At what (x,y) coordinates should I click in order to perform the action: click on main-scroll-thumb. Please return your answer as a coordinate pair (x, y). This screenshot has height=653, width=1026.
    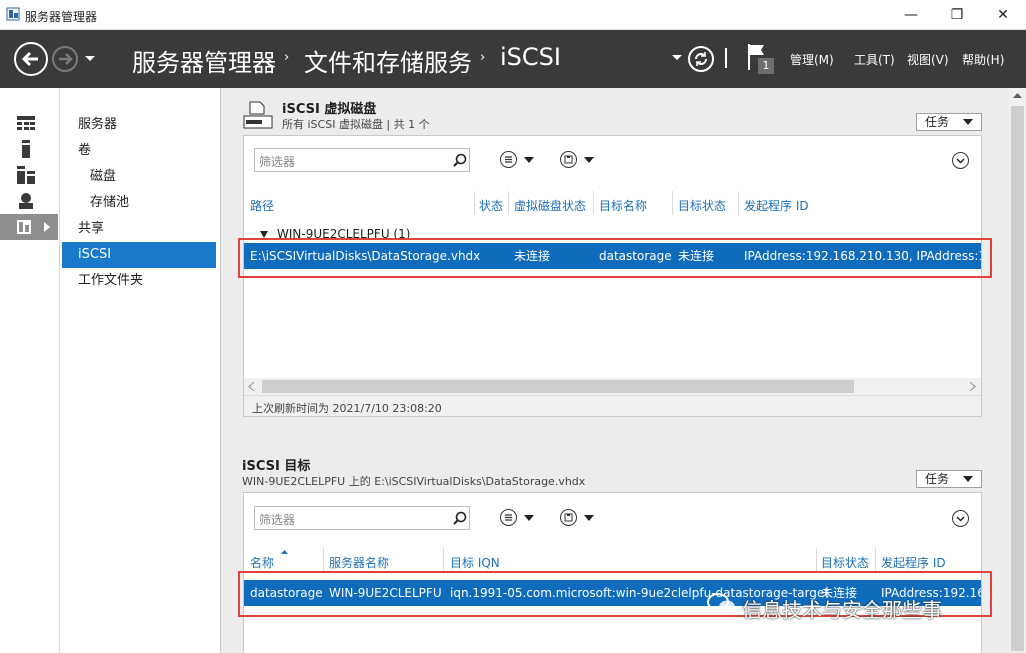
    Looking at the image, I should click on (1017, 378).